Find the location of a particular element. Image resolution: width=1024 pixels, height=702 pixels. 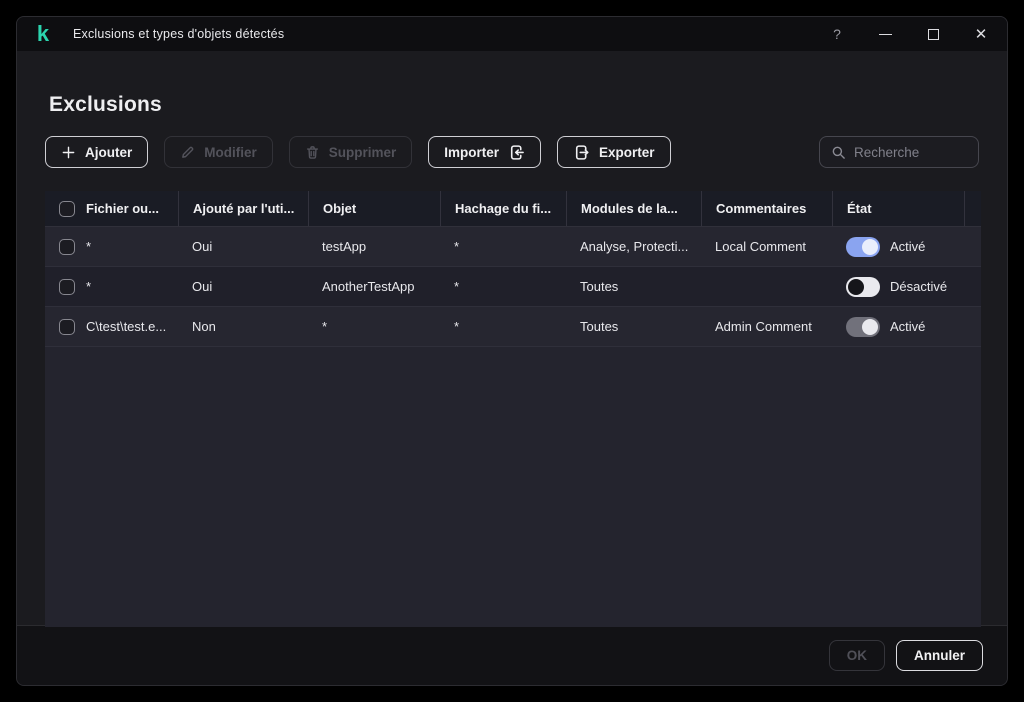

cell-comment: Local Comment is located at coordinates (761, 246).